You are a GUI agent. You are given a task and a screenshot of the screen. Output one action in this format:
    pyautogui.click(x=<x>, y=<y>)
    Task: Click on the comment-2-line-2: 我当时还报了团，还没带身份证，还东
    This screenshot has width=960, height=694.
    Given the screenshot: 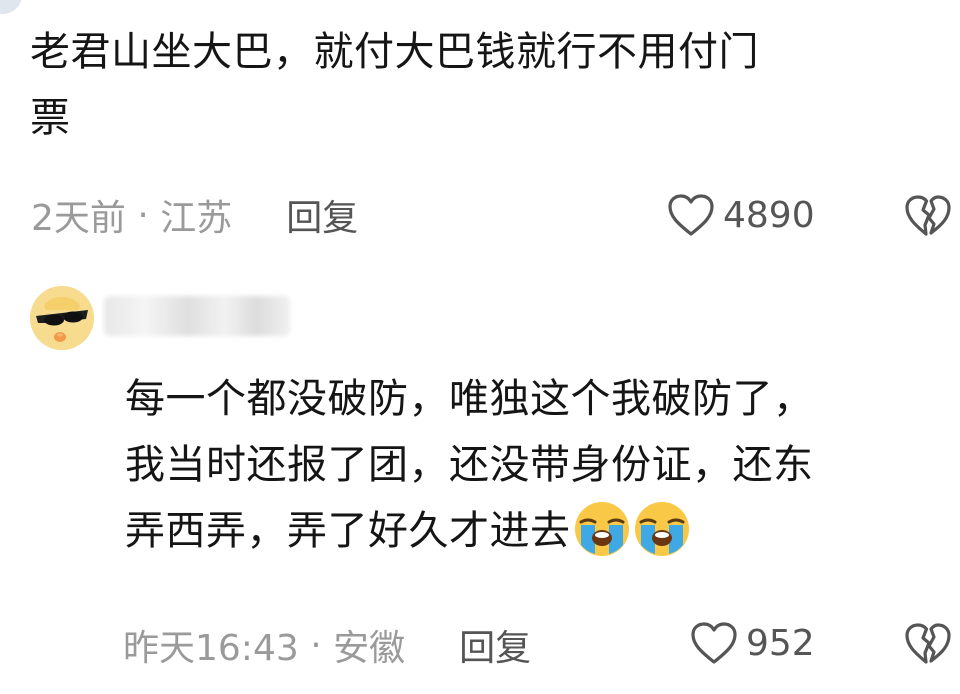 What is the action you would take?
    pyautogui.click(x=469, y=465)
    